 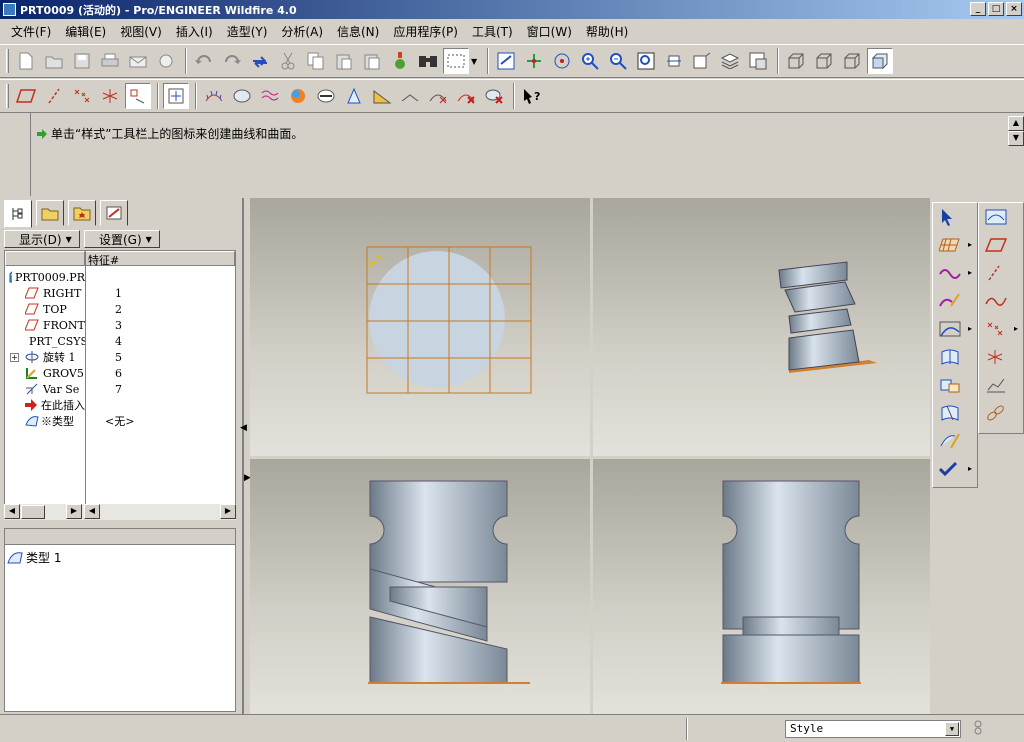 What do you see at coordinates (270, 96) in the screenshot?
I see `offset-curve-icon` at bounding box center [270, 96].